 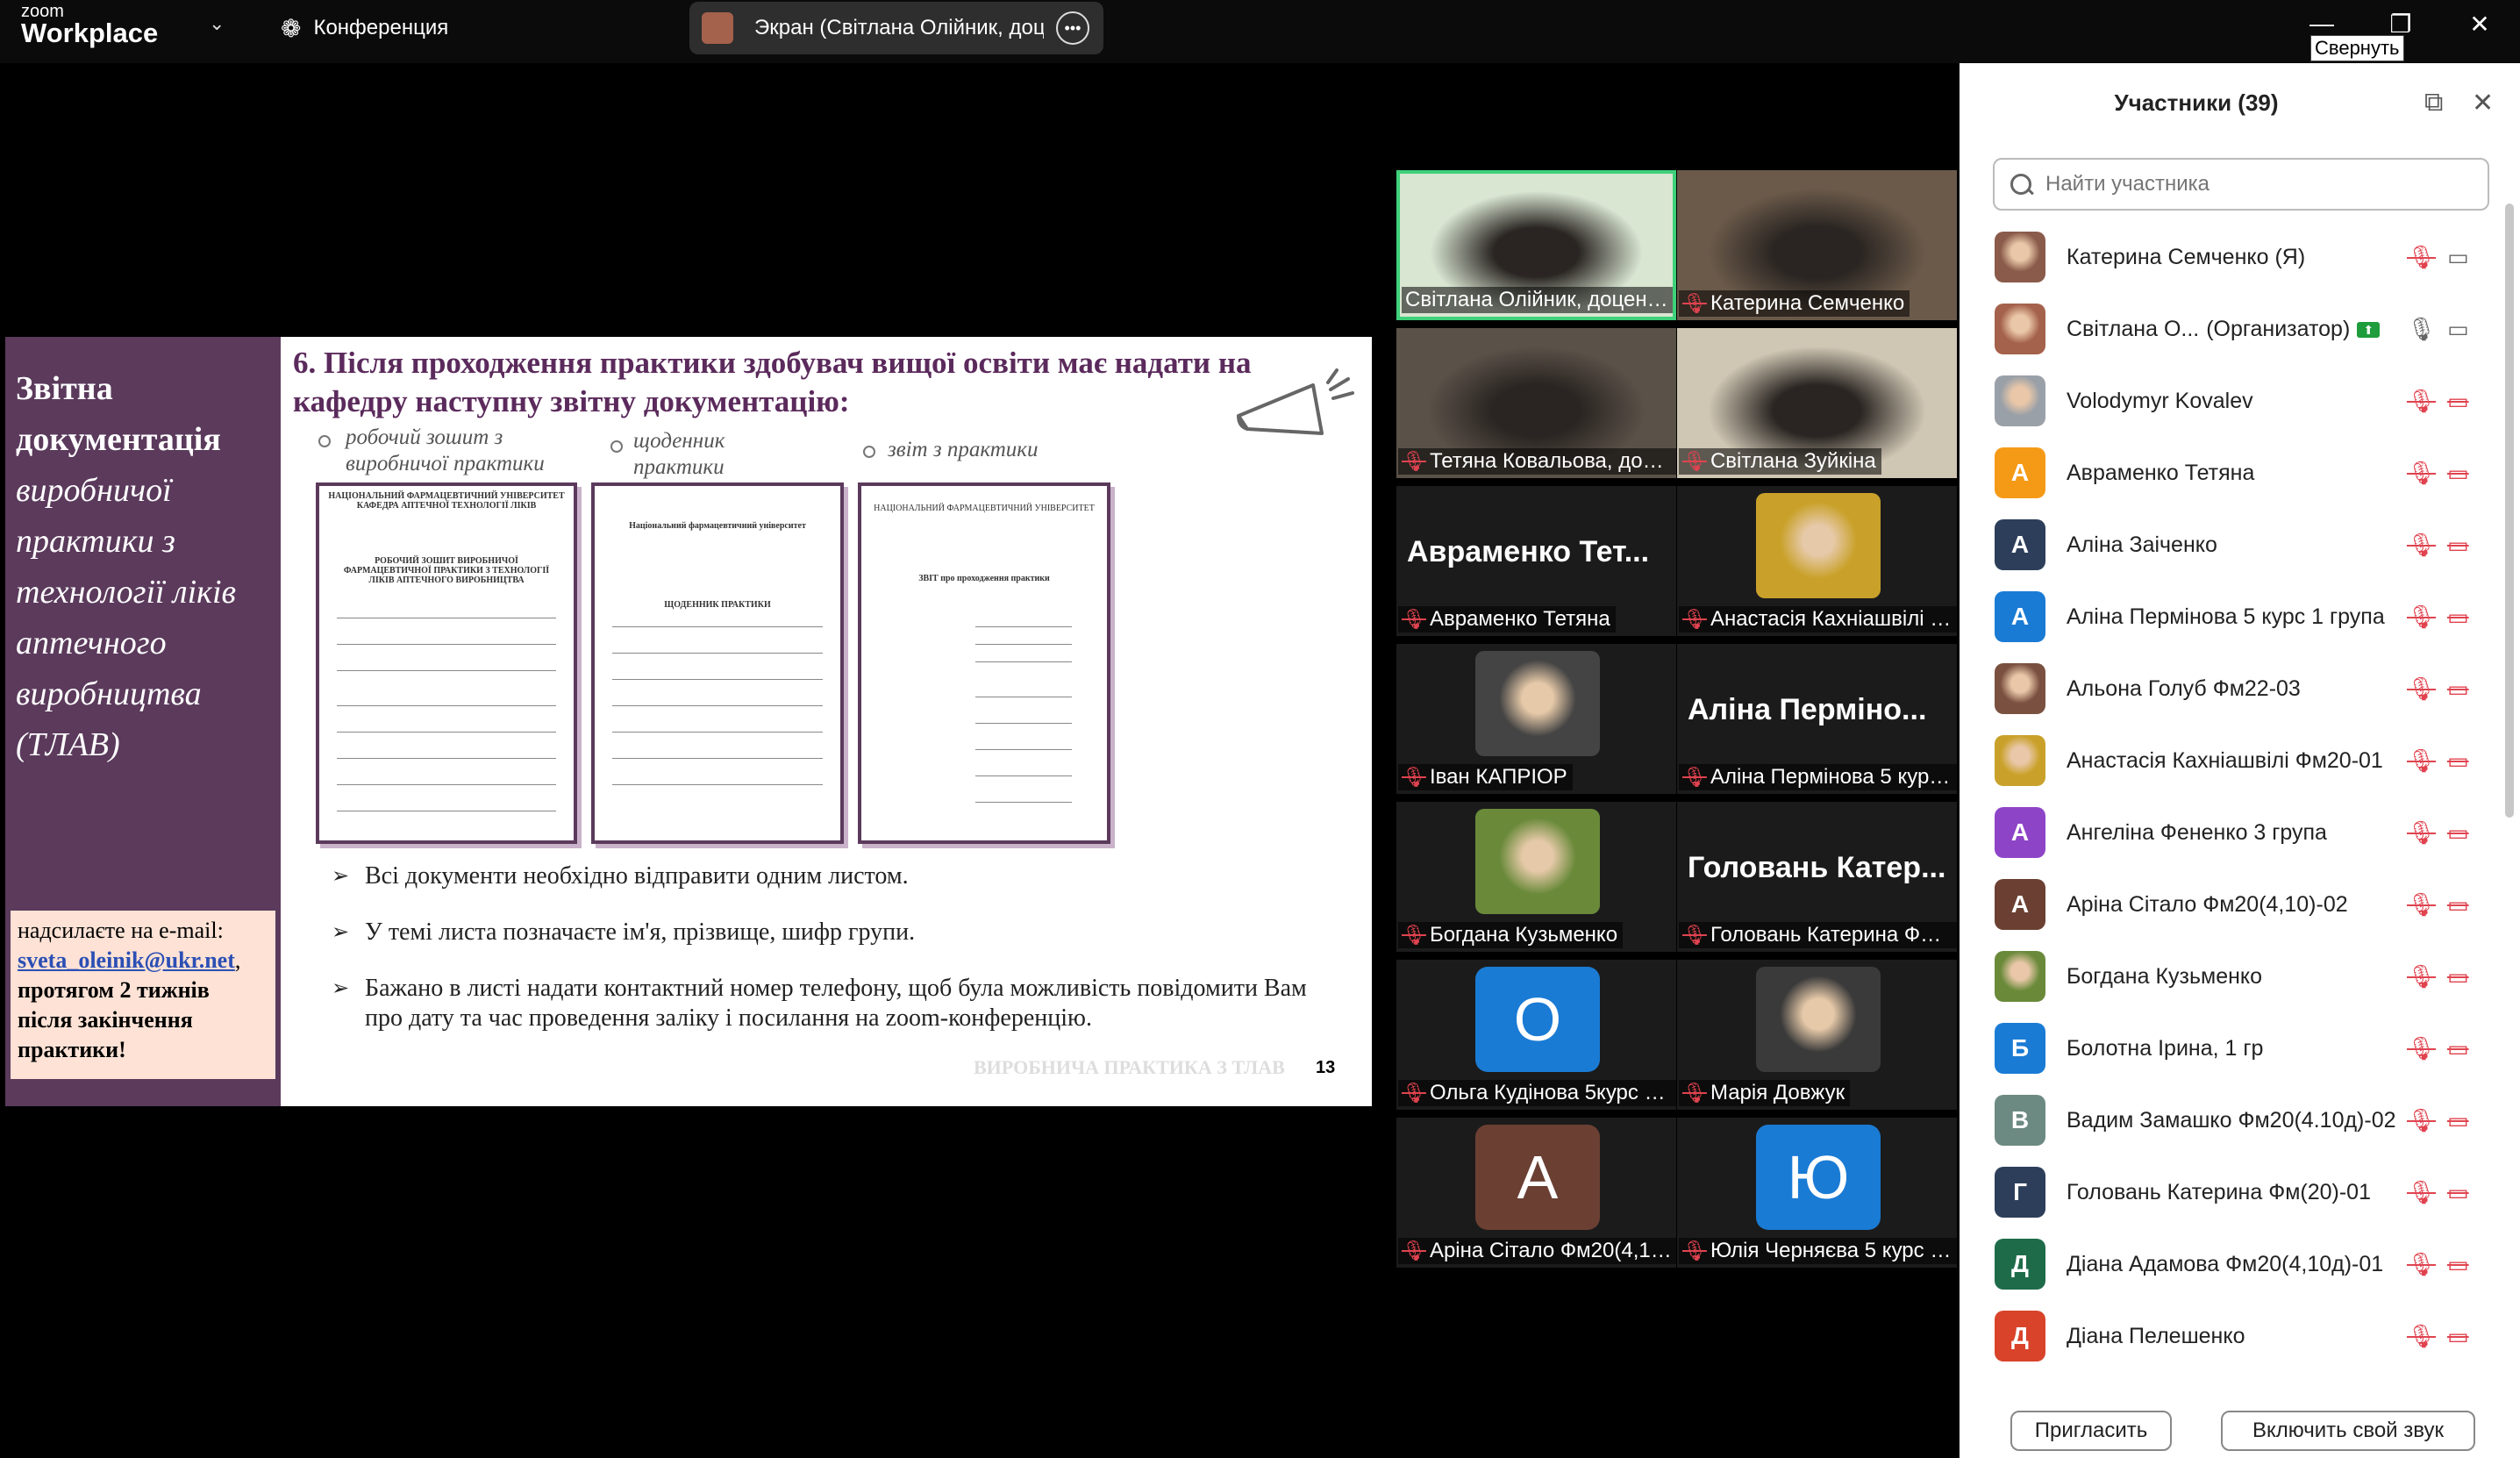 What do you see at coordinates (1832, 1251) in the screenshot?
I see `participant-name: Юлія Черняєва 5 курс 1 група` at bounding box center [1832, 1251].